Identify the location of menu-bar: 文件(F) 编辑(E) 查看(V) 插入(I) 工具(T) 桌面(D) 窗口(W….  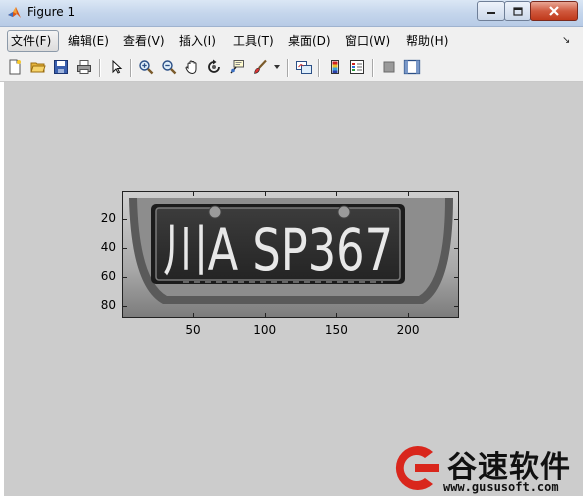
(291, 41).